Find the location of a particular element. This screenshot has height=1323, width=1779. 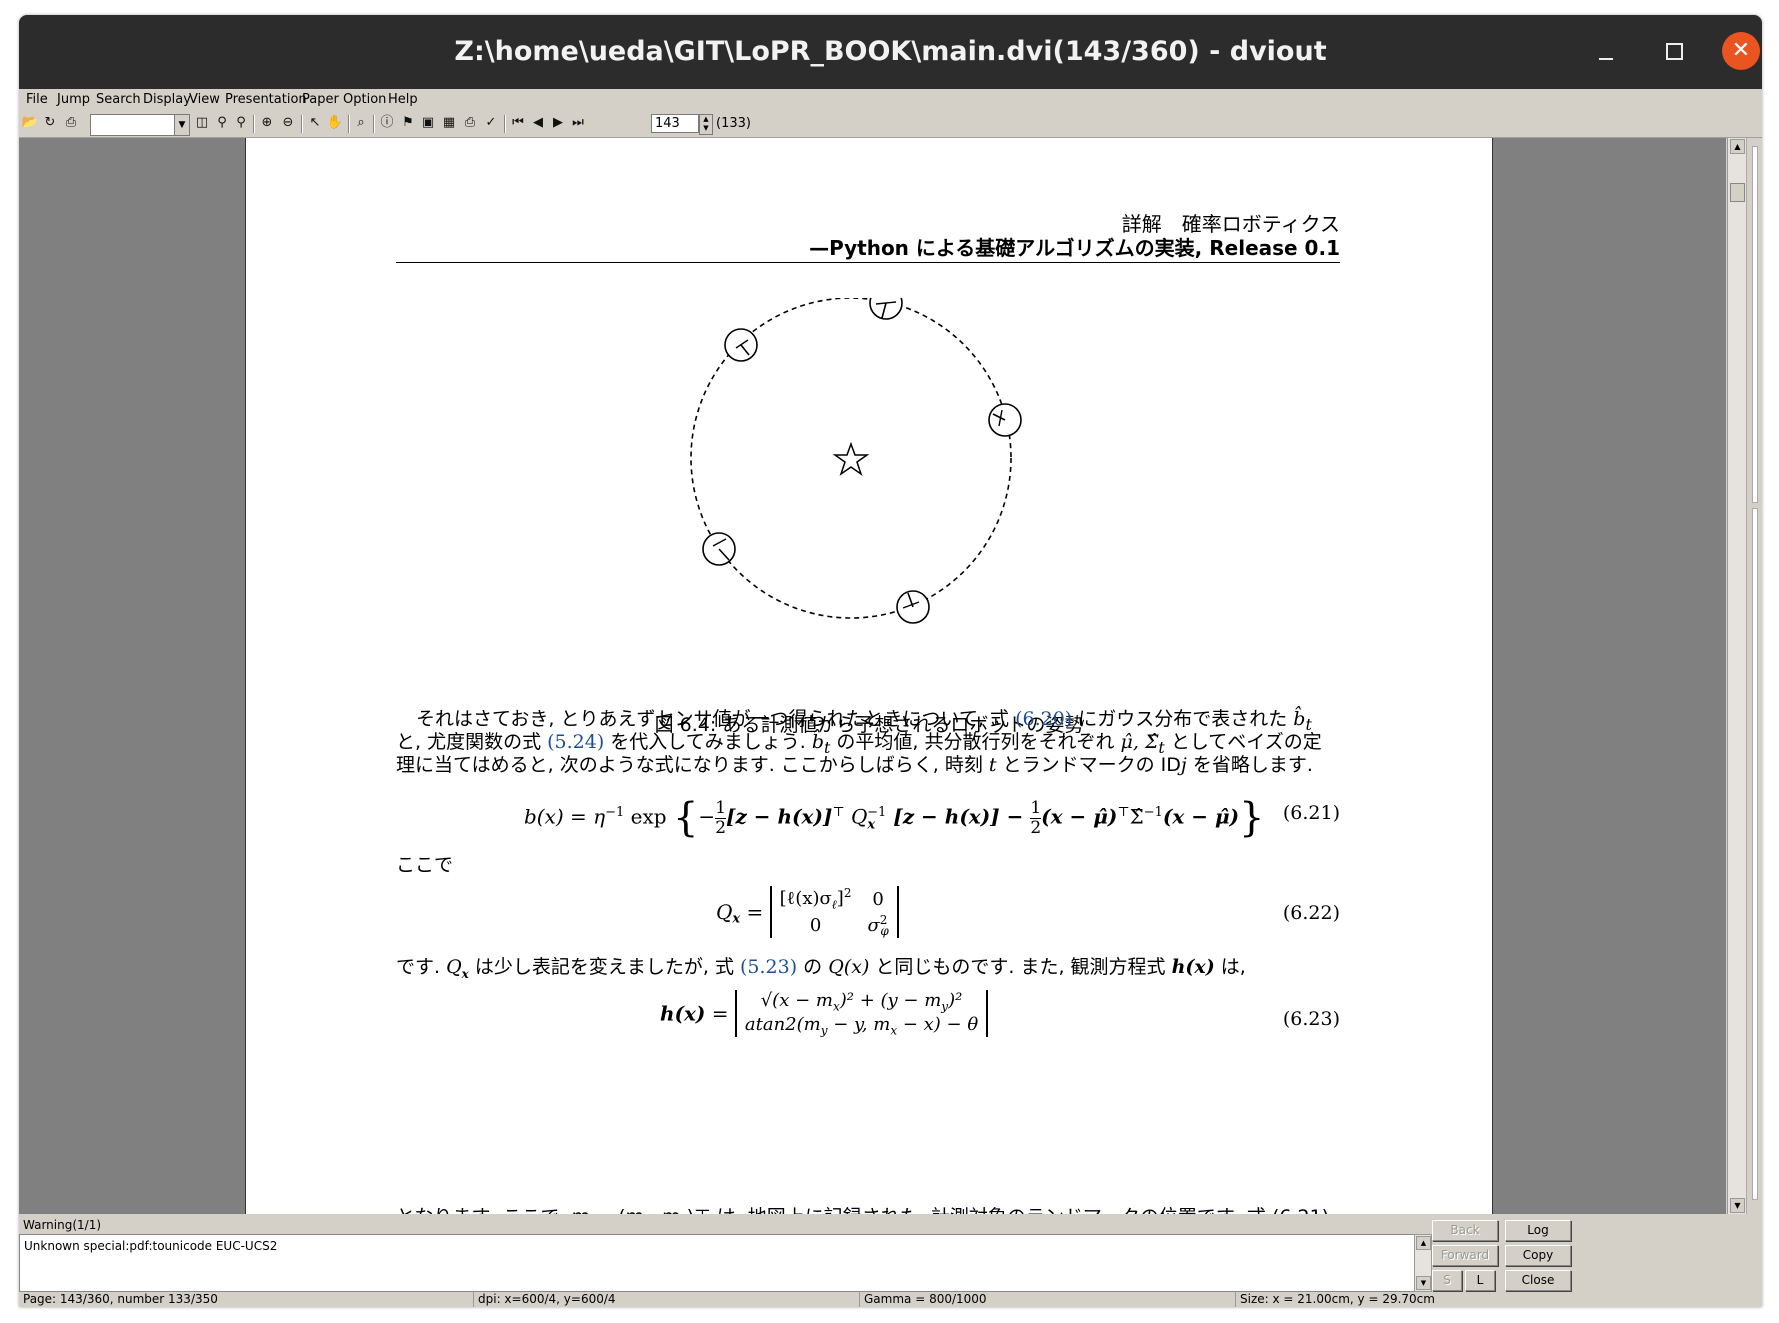

s-button: S is located at coordinates (1447, 1280).